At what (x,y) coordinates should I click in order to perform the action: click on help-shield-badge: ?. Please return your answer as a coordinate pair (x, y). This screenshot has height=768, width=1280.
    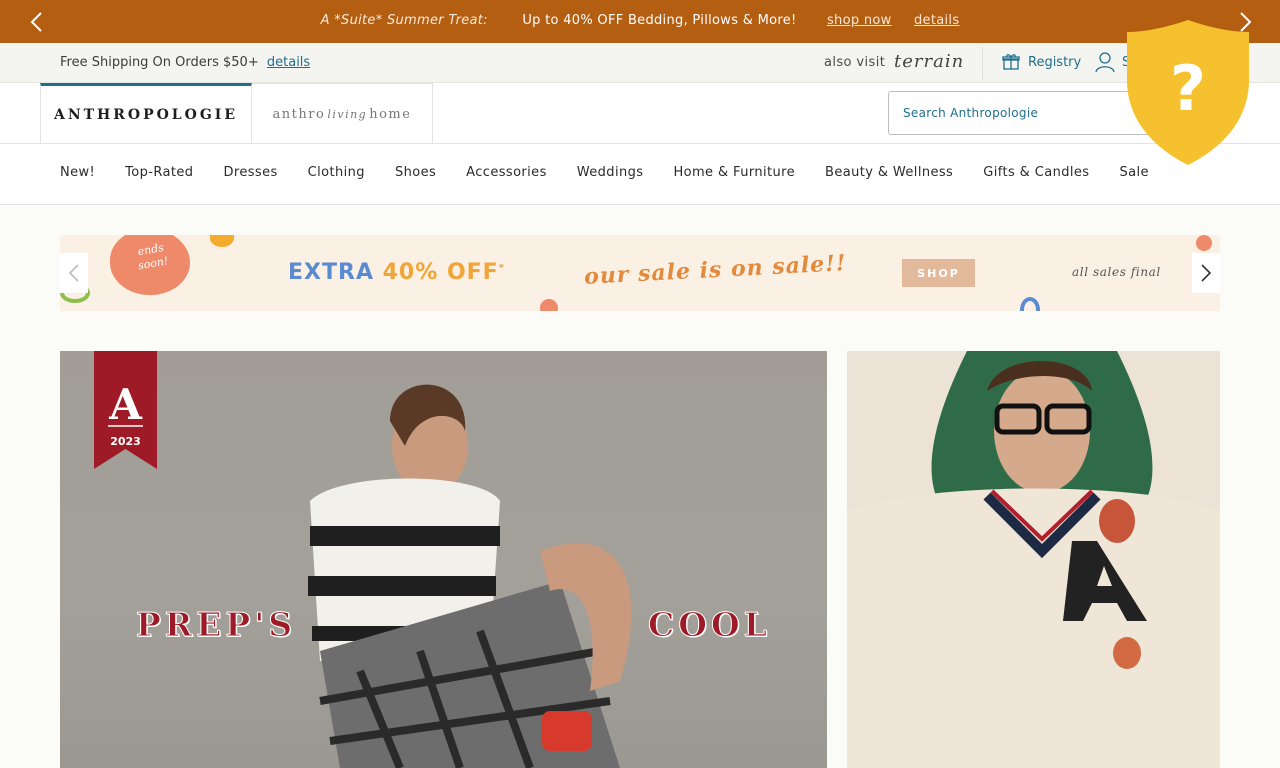
    Looking at the image, I should click on (1188, 92).